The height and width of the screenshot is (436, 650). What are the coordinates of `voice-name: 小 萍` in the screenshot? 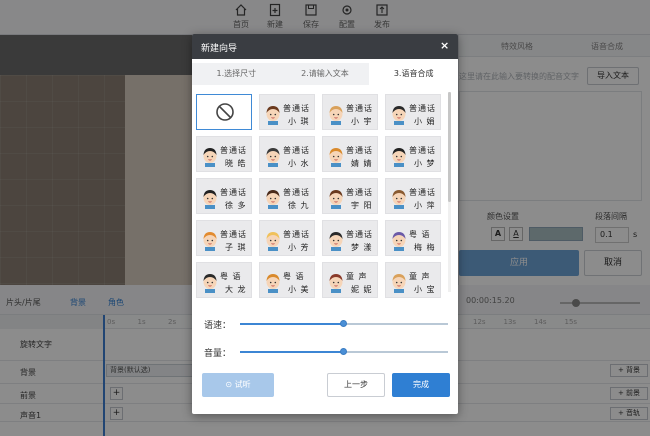 It's located at (425, 205).